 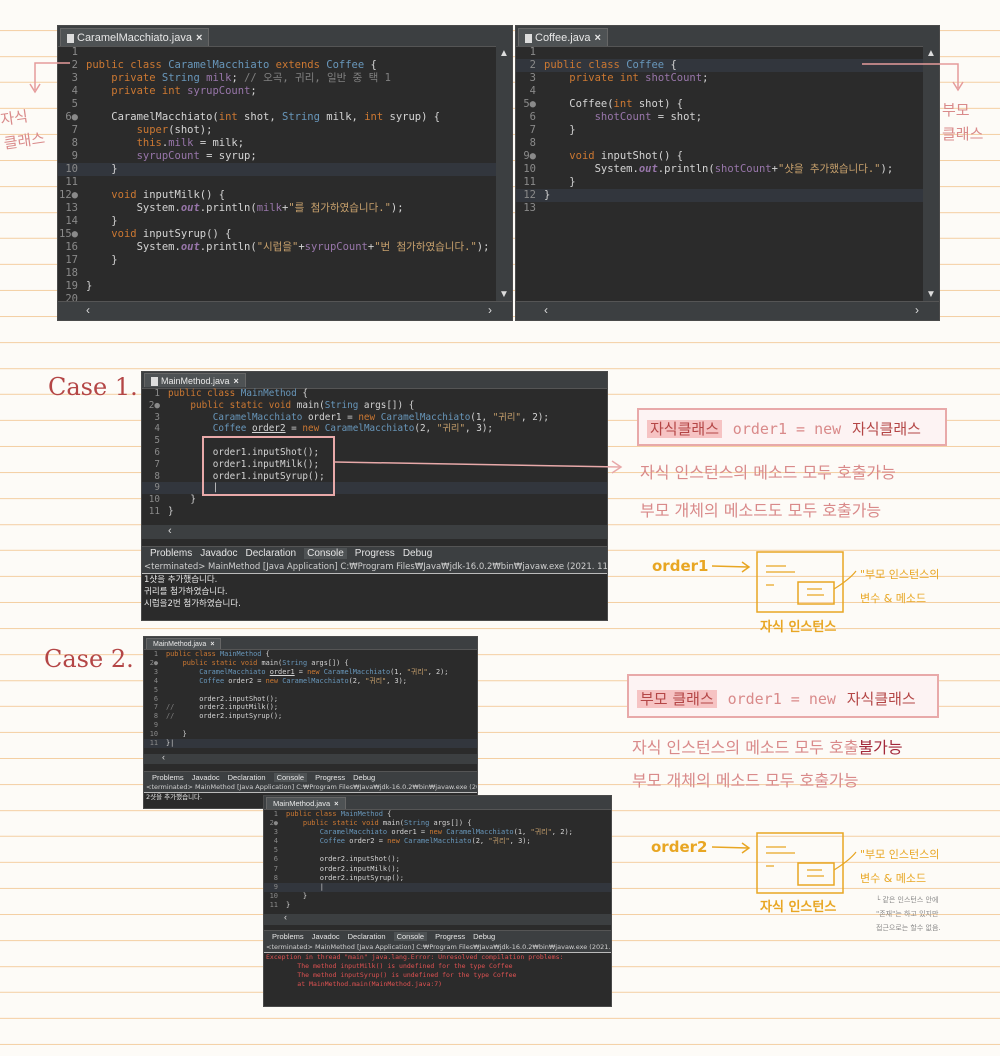 I want to click on case1-var-order1: order1, so click(x=680, y=566).